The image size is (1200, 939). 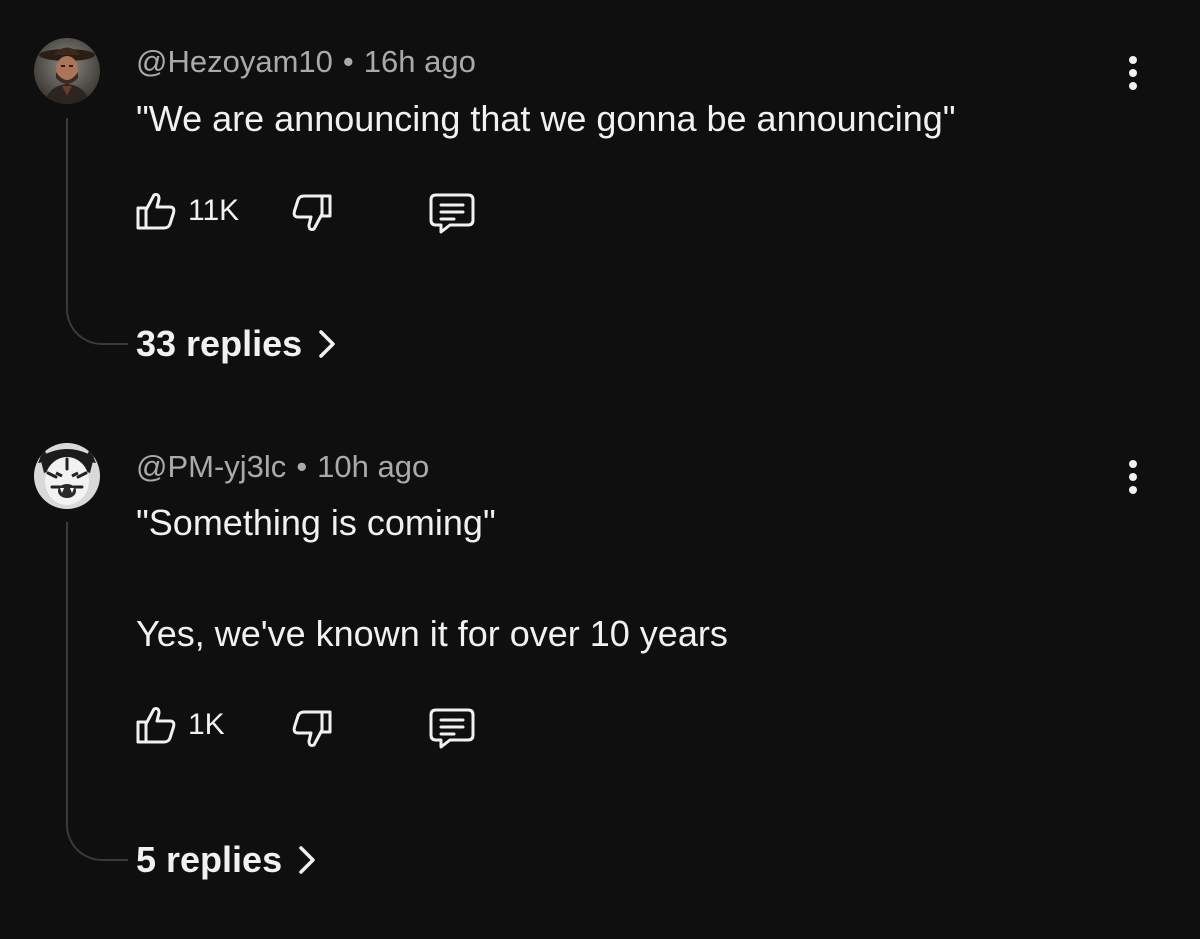 What do you see at coordinates (432, 633) in the screenshot?
I see `comment-text-line-2: Yes, we've known it for over 10 years` at bounding box center [432, 633].